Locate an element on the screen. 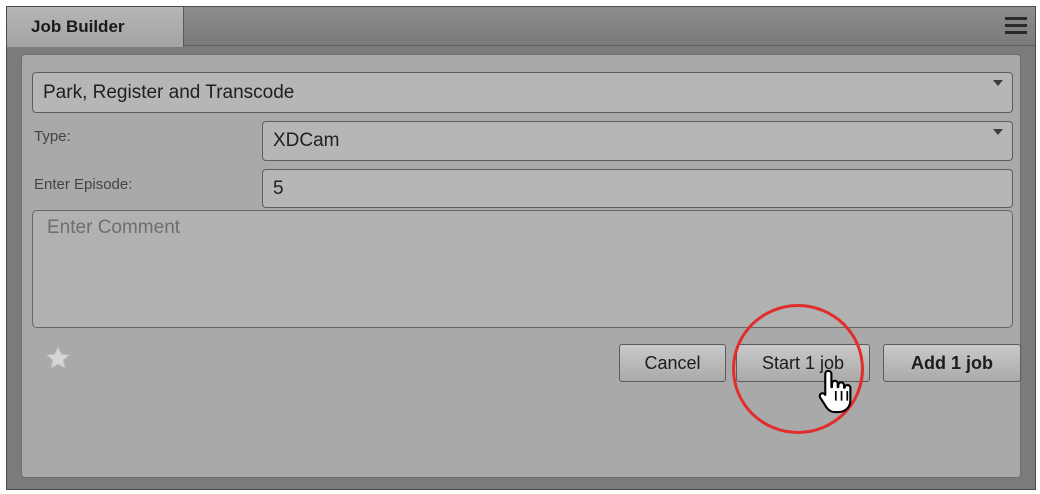  cancel-button: Cancel is located at coordinates (672, 363).